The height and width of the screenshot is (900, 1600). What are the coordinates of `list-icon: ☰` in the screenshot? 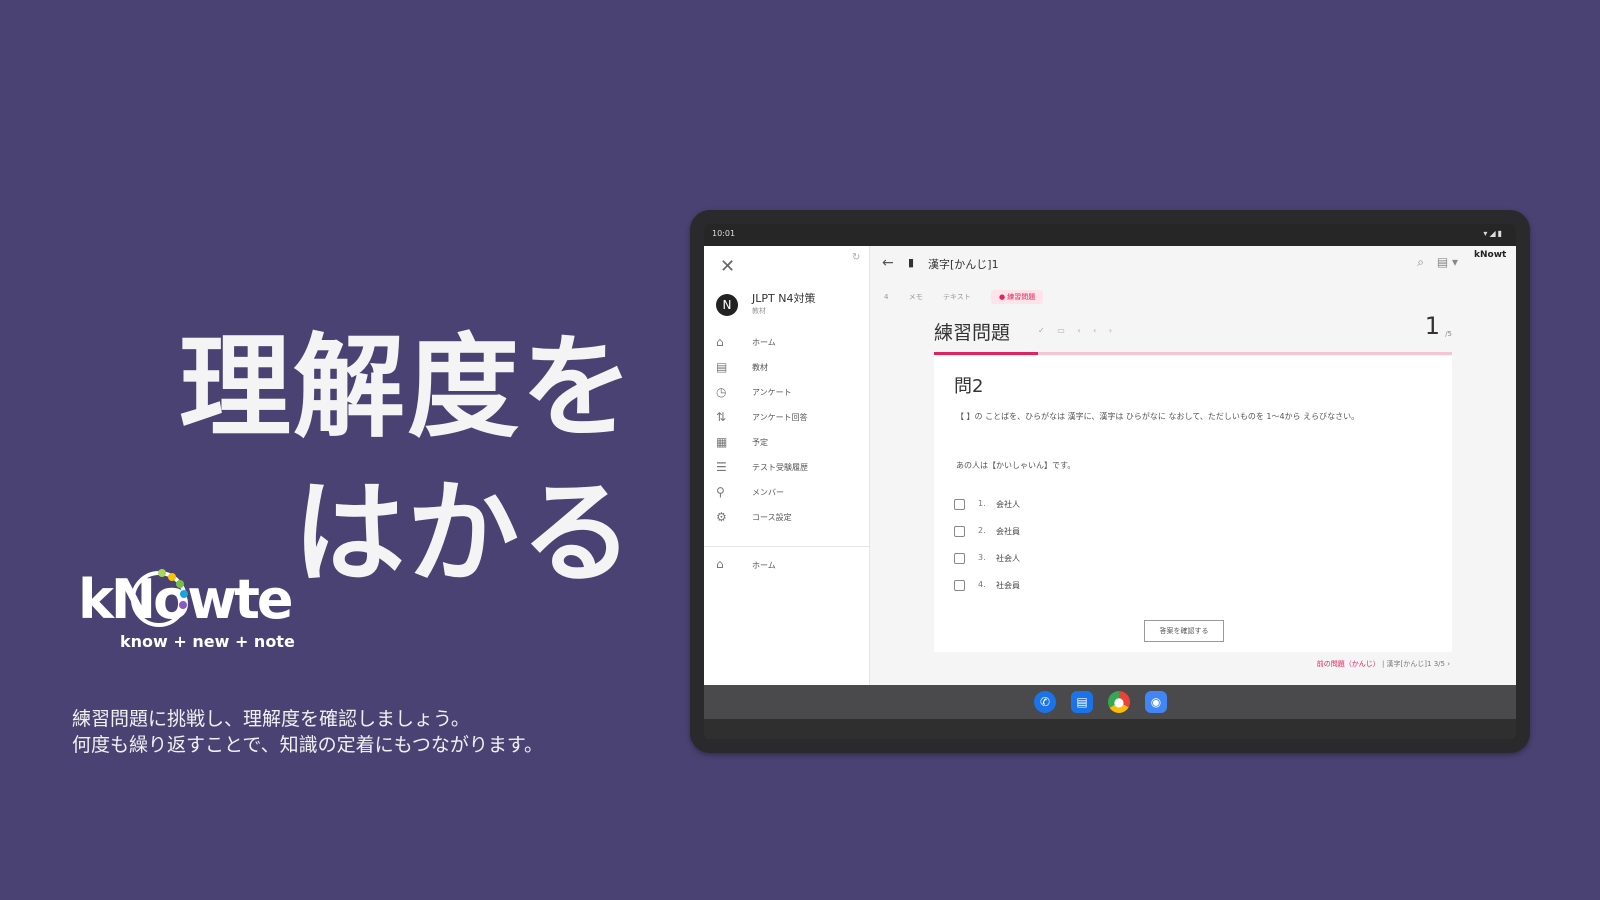 It's located at (721, 467).